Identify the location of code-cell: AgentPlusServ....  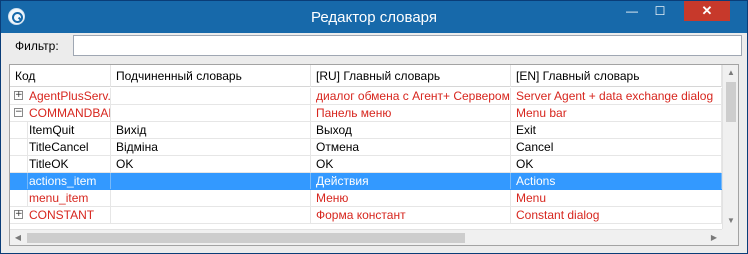
(60, 96).